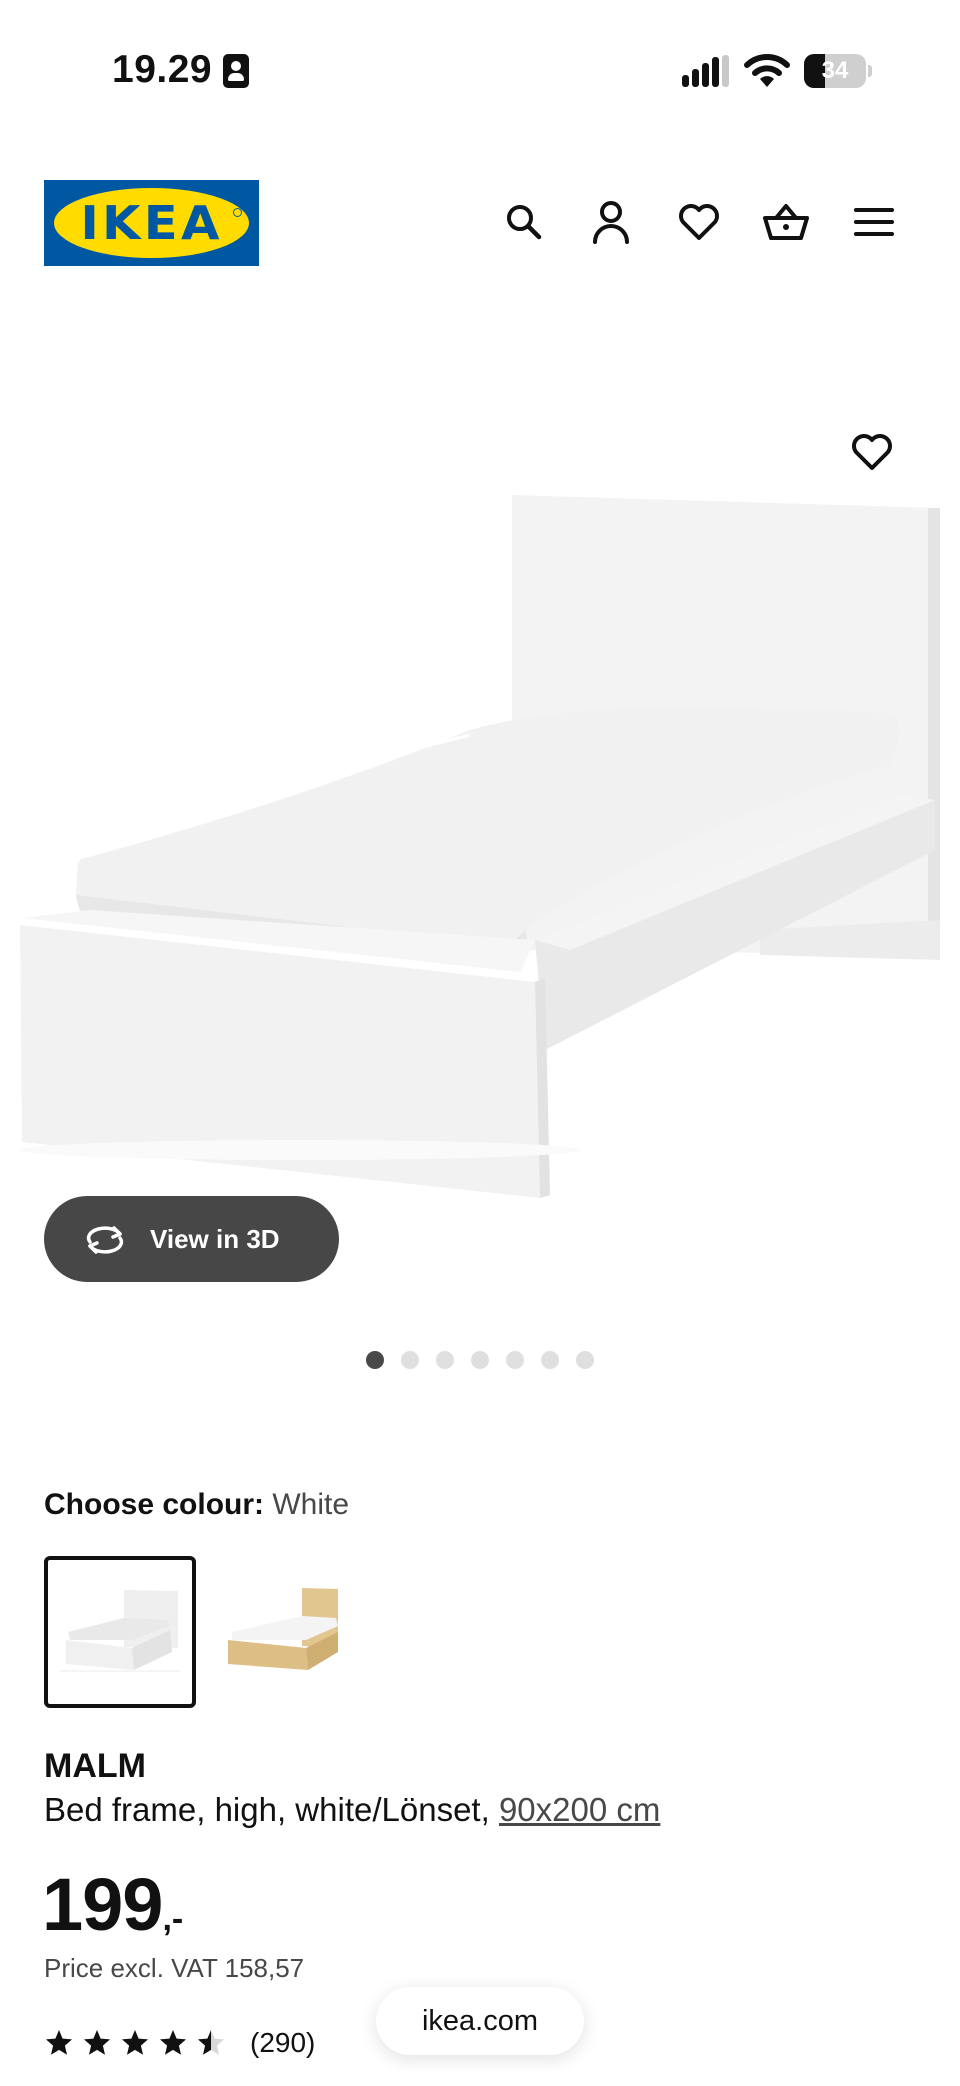  Describe the element at coordinates (236, 71) in the screenshot. I see `contact-card-icon` at that location.